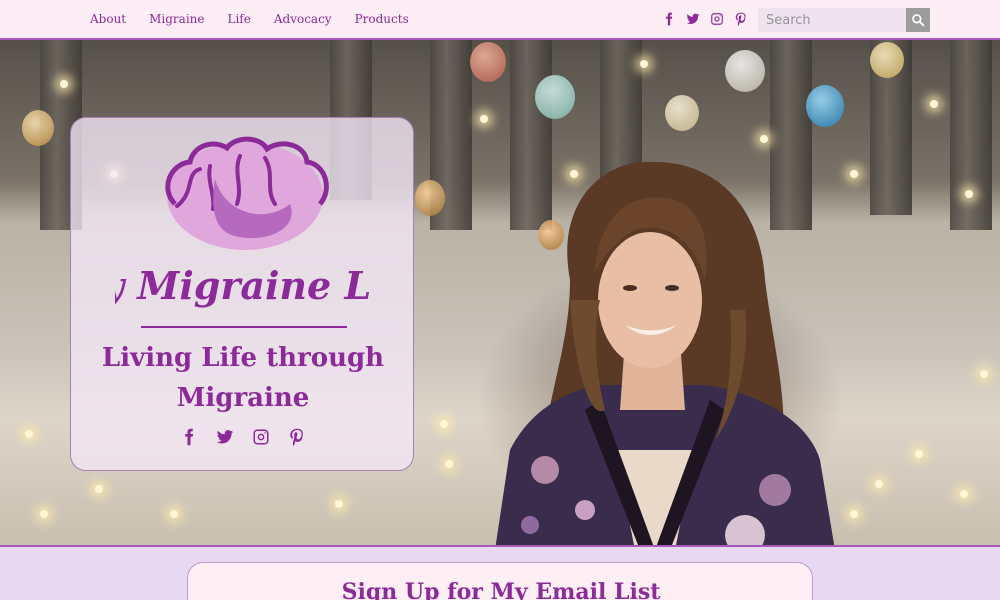  What do you see at coordinates (832, 20) in the screenshot?
I see `search-input` at bounding box center [832, 20].